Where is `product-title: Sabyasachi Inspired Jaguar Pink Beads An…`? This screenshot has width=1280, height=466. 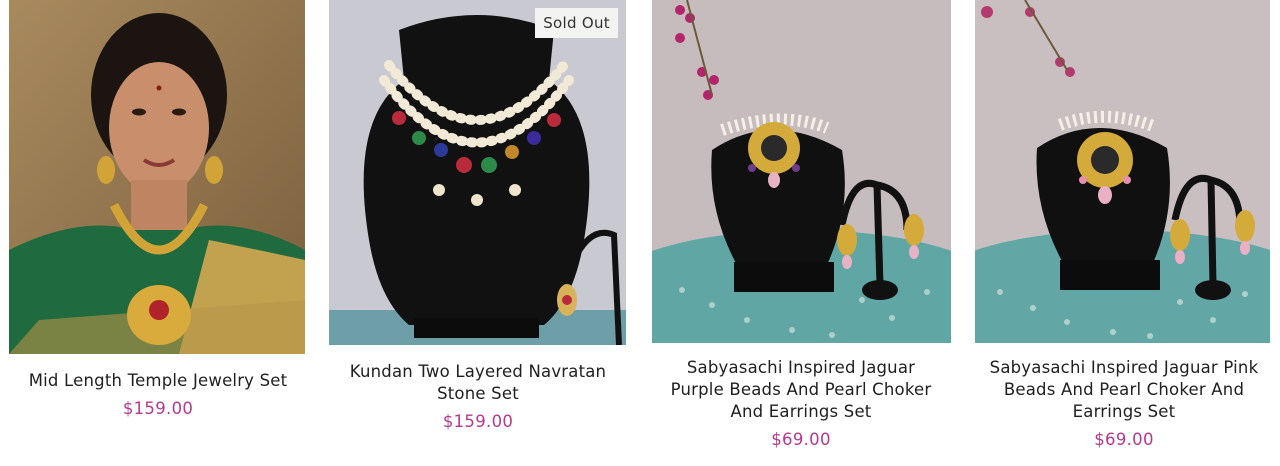 product-title: Sabyasachi Inspired Jaguar Pink Beads An… is located at coordinates (1124, 390).